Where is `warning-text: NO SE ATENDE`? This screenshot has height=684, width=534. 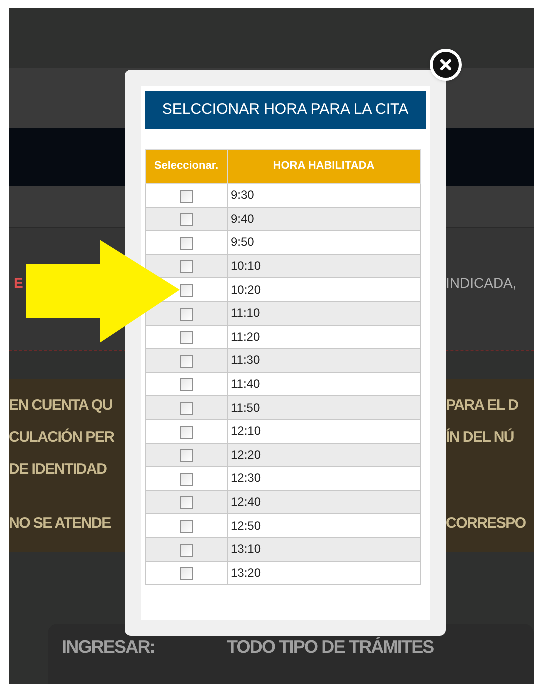
warning-text: NO SE ATENDE is located at coordinates (60, 523).